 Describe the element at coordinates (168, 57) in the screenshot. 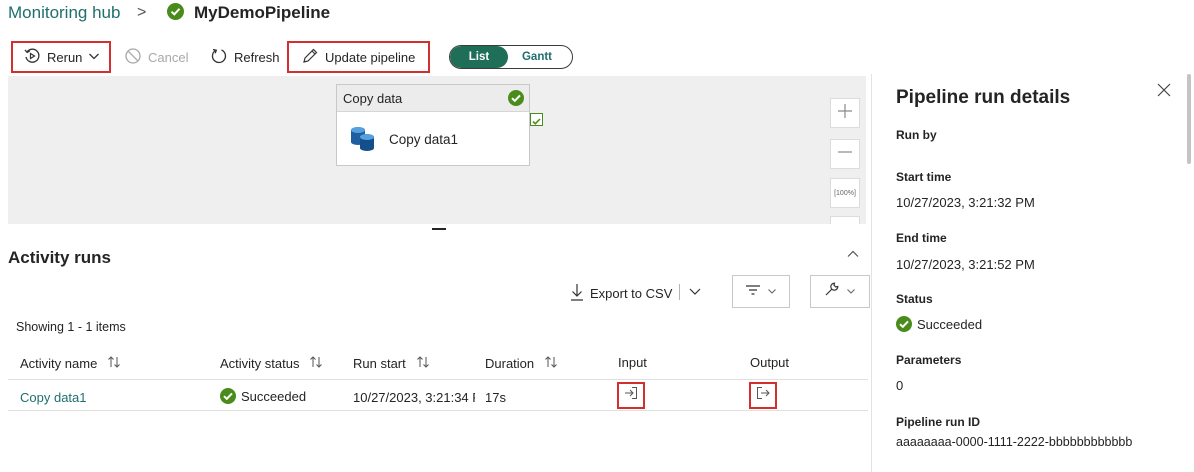

I see `cancel-label: Cancel` at that location.